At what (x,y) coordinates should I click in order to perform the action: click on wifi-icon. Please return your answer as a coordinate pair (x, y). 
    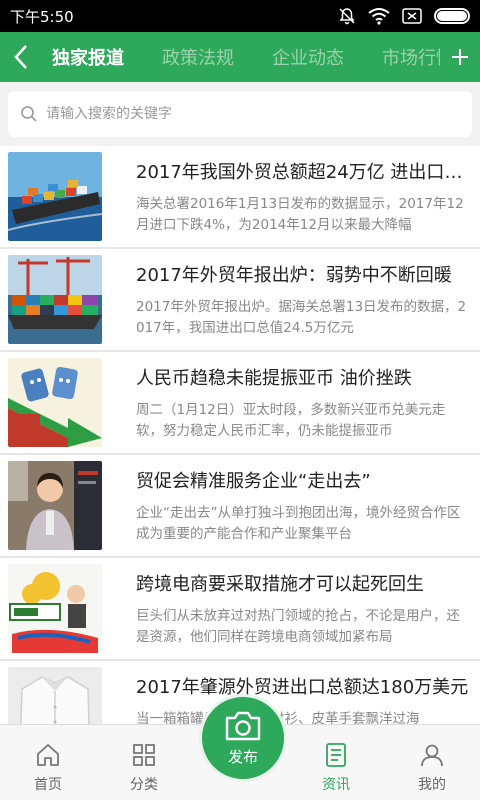
    Looking at the image, I should click on (379, 16).